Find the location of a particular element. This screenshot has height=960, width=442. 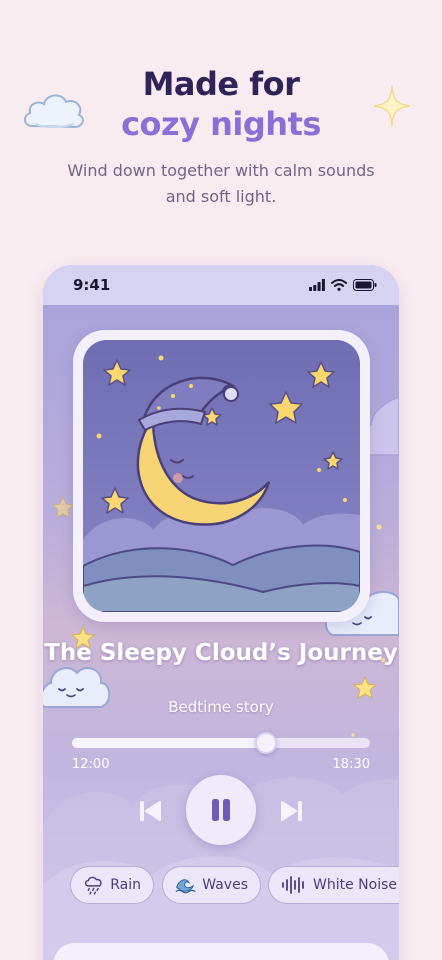

progress-thumb is located at coordinates (265, 743).